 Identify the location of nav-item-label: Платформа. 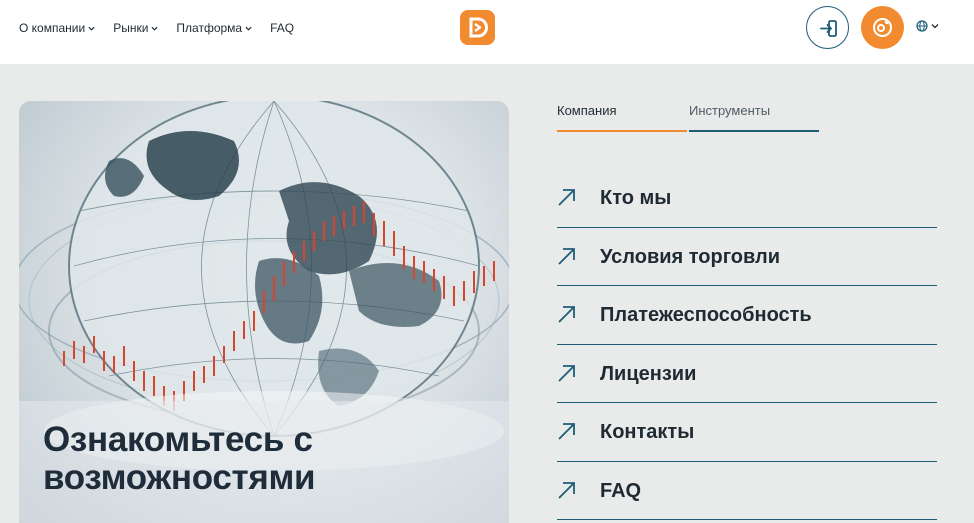
(209, 28).